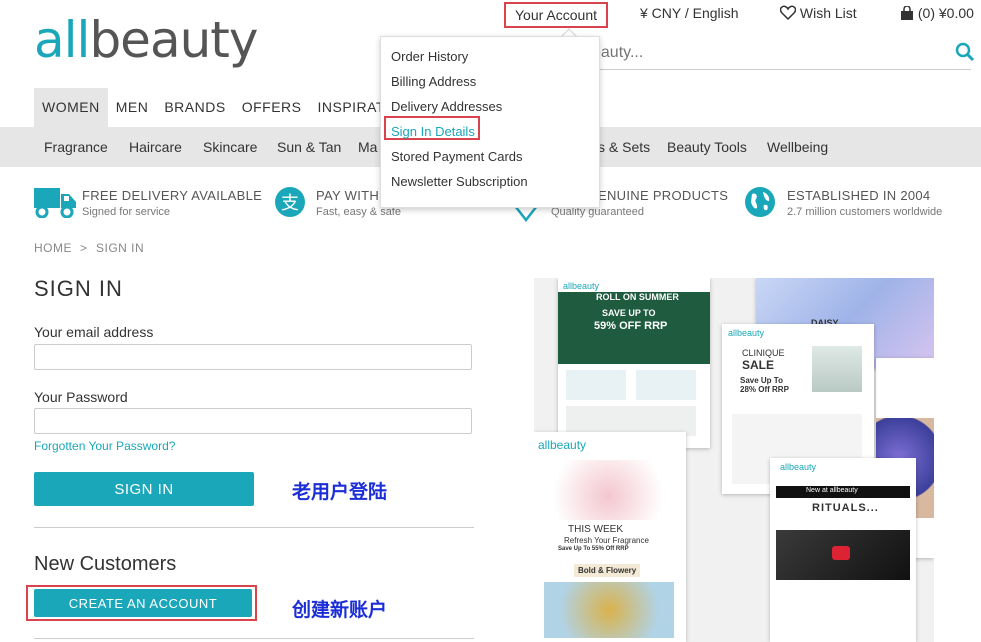 This screenshot has width=981, height=642. I want to click on nav-women: WOMEN, so click(71, 108).